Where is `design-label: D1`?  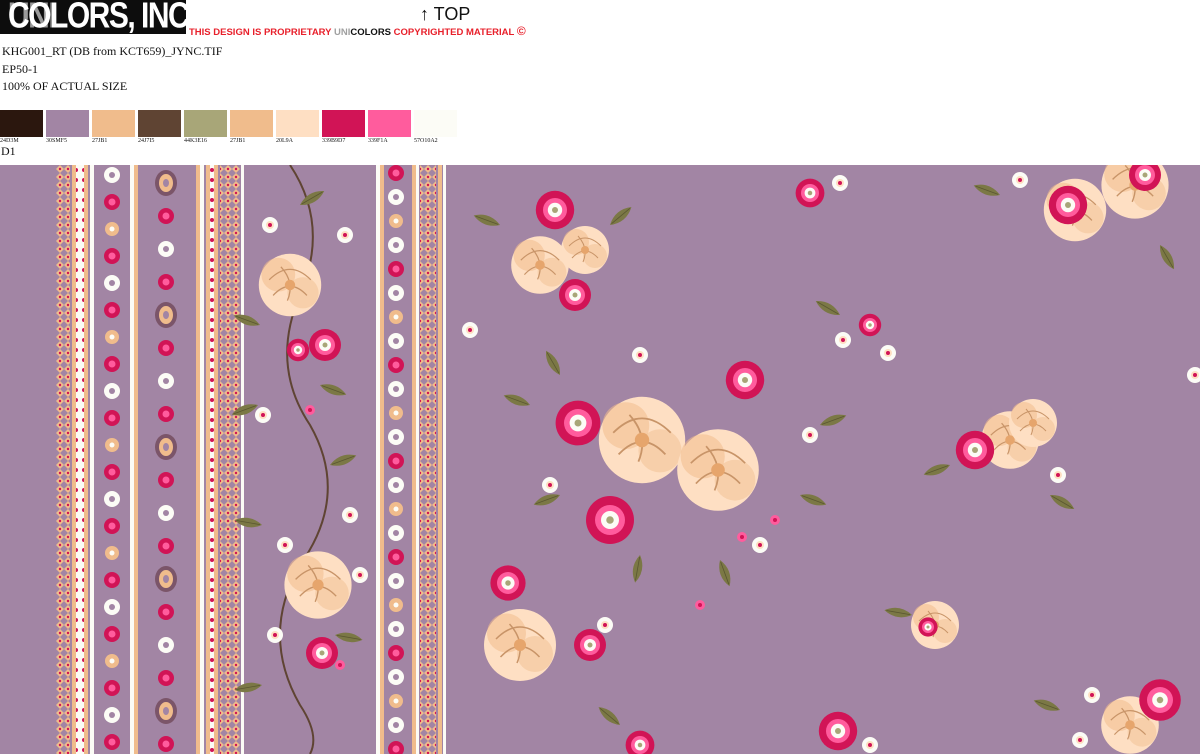
design-label: D1 is located at coordinates (8, 151).